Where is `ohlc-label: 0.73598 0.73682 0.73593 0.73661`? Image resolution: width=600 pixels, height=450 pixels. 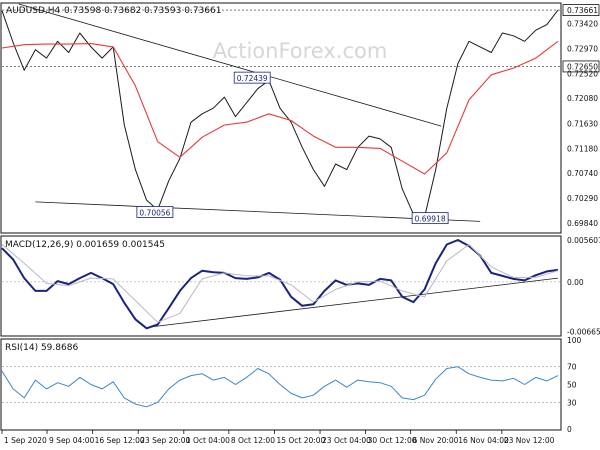
ohlc-label: 0.73598 0.73682 0.73593 0.73661 is located at coordinates (142, 11).